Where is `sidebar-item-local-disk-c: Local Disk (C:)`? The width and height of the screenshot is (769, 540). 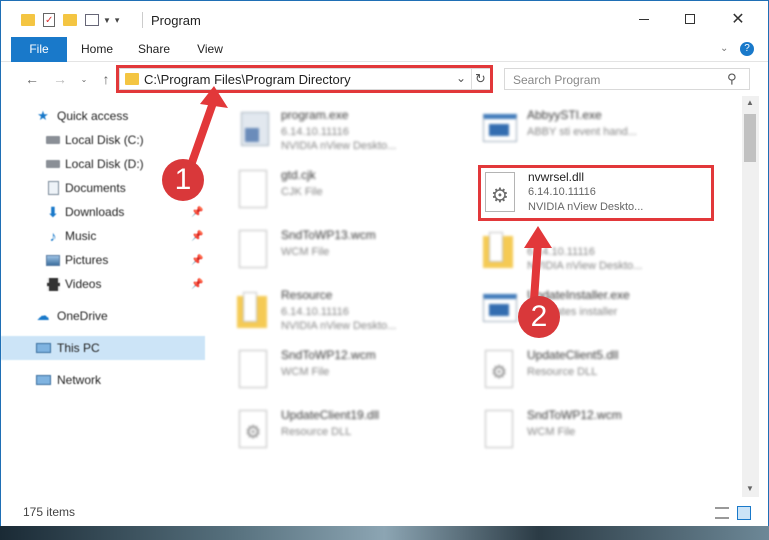
sidebar-item-local-disk-c: Local Disk (C:) is located at coordinates (103, 140).